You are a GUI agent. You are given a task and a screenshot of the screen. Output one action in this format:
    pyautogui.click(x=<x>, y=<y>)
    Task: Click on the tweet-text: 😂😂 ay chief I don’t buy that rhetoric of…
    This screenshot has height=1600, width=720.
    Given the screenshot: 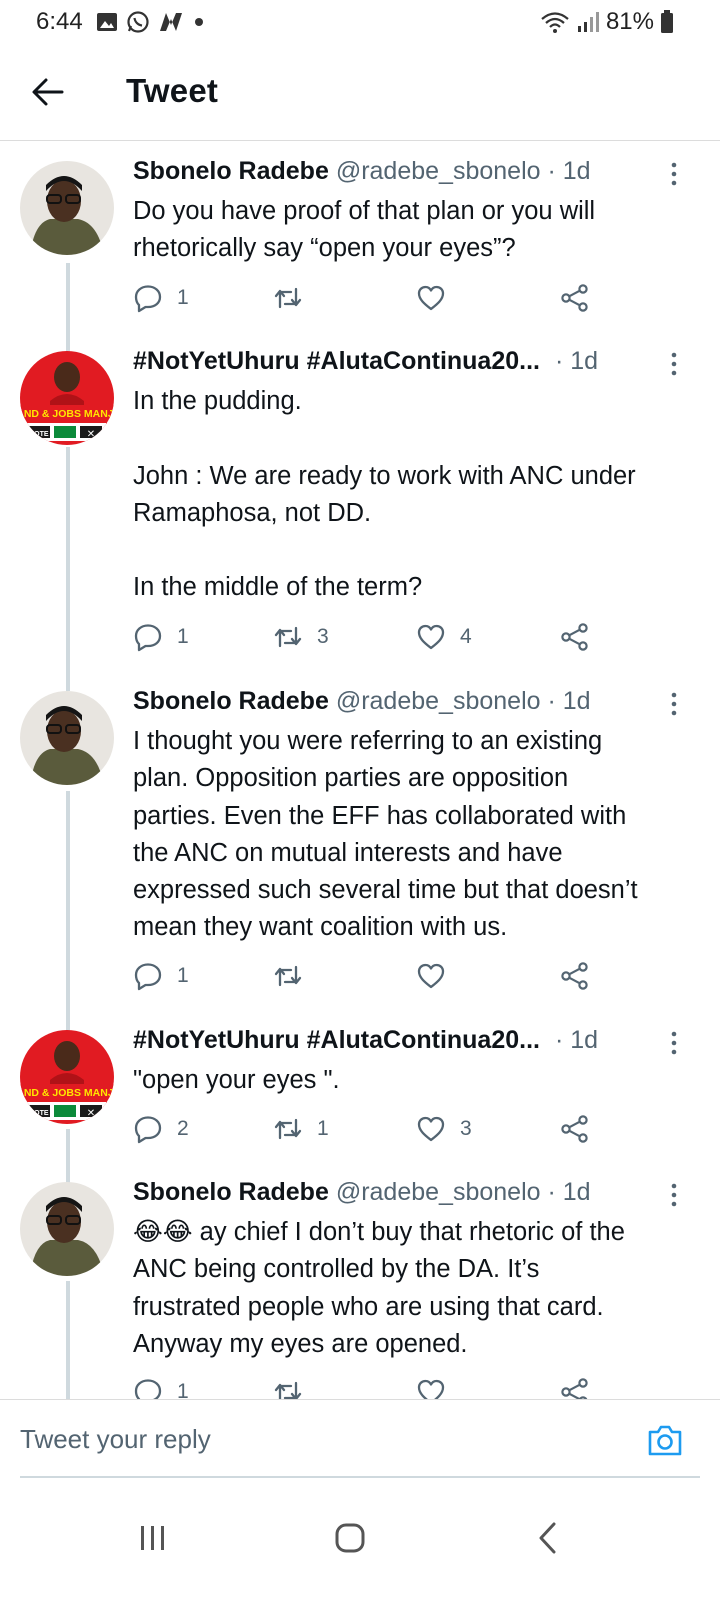 What is the action you would take?
    pyautogui.click(x=379, y=1288)
    